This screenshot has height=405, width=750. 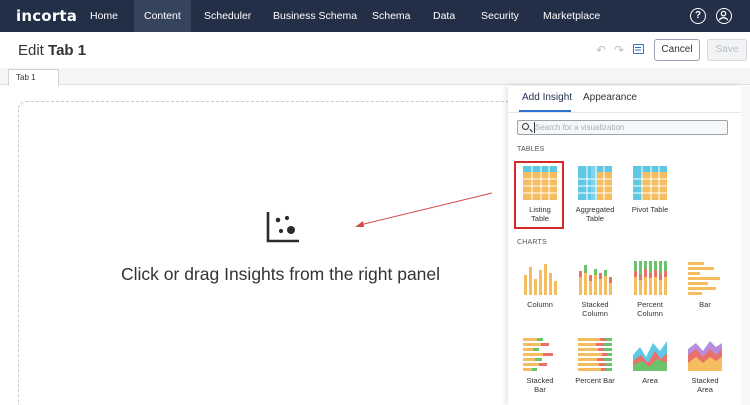 I want to click on stacked-bar-chart-icon, so click(x=538, y=354).